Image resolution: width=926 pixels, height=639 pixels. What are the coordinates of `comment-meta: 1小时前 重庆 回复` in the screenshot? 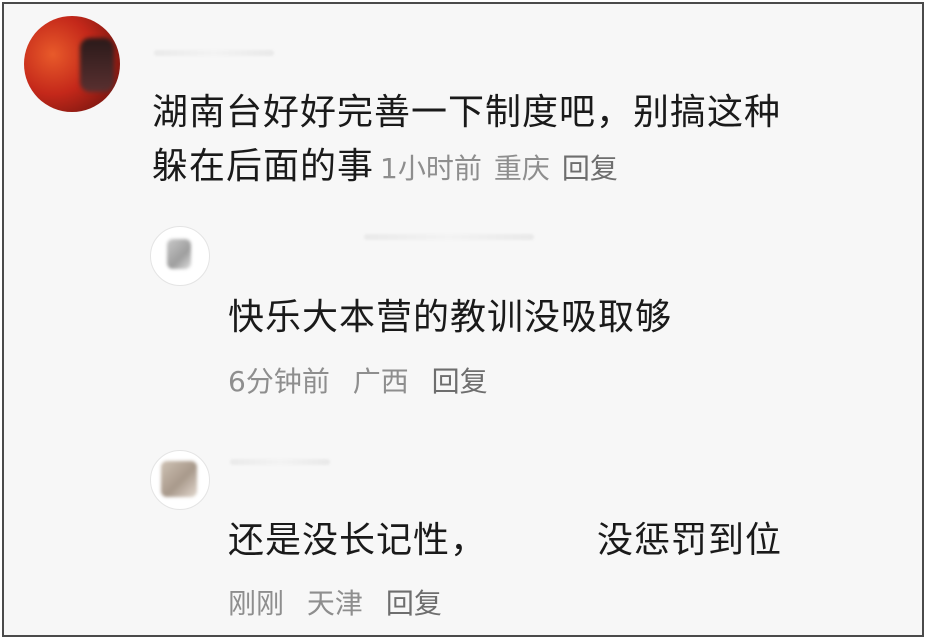 It's located at (502, 168).